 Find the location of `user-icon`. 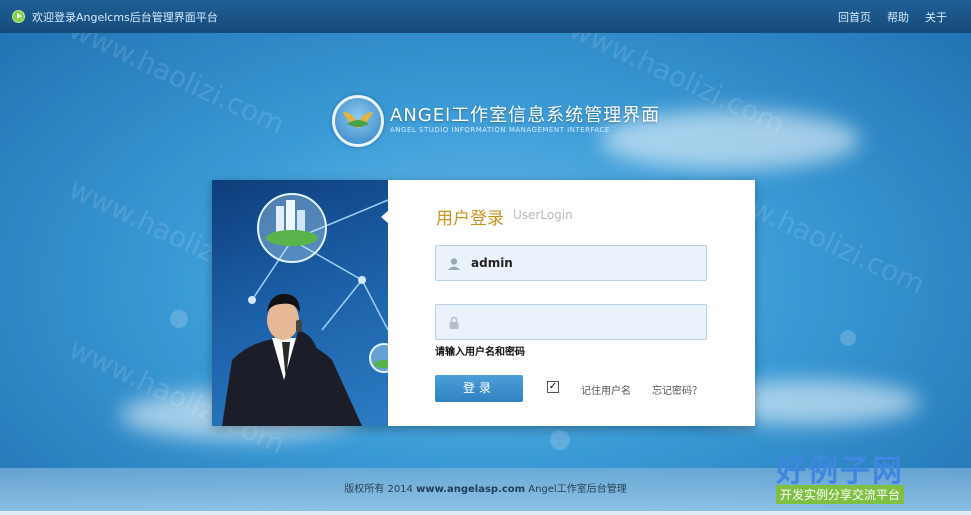

user-icon is located at coordinates (454, 264).